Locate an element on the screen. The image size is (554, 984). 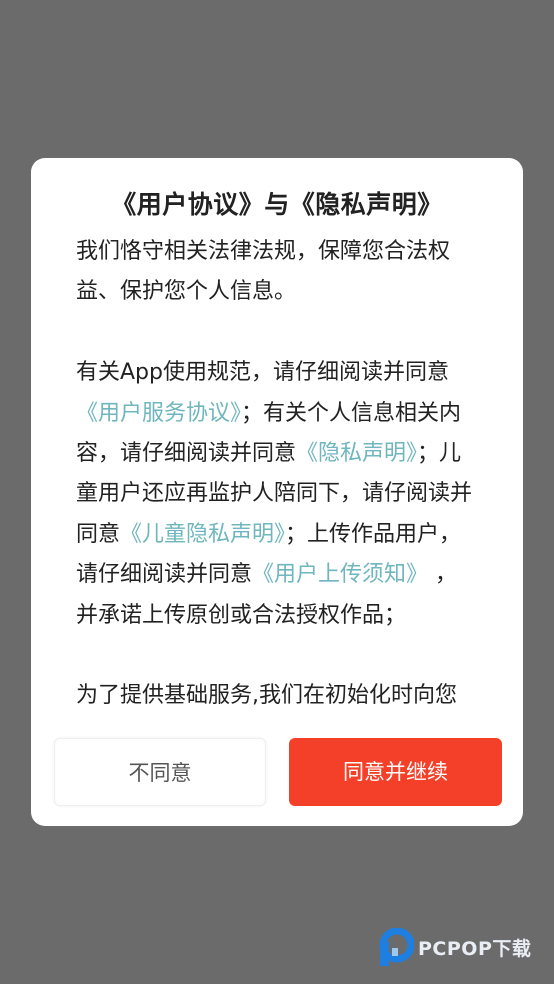
basic-service-paragraph: 为了提供基础服务,我们在初始化时向您 is located at coordinates (266, 696).